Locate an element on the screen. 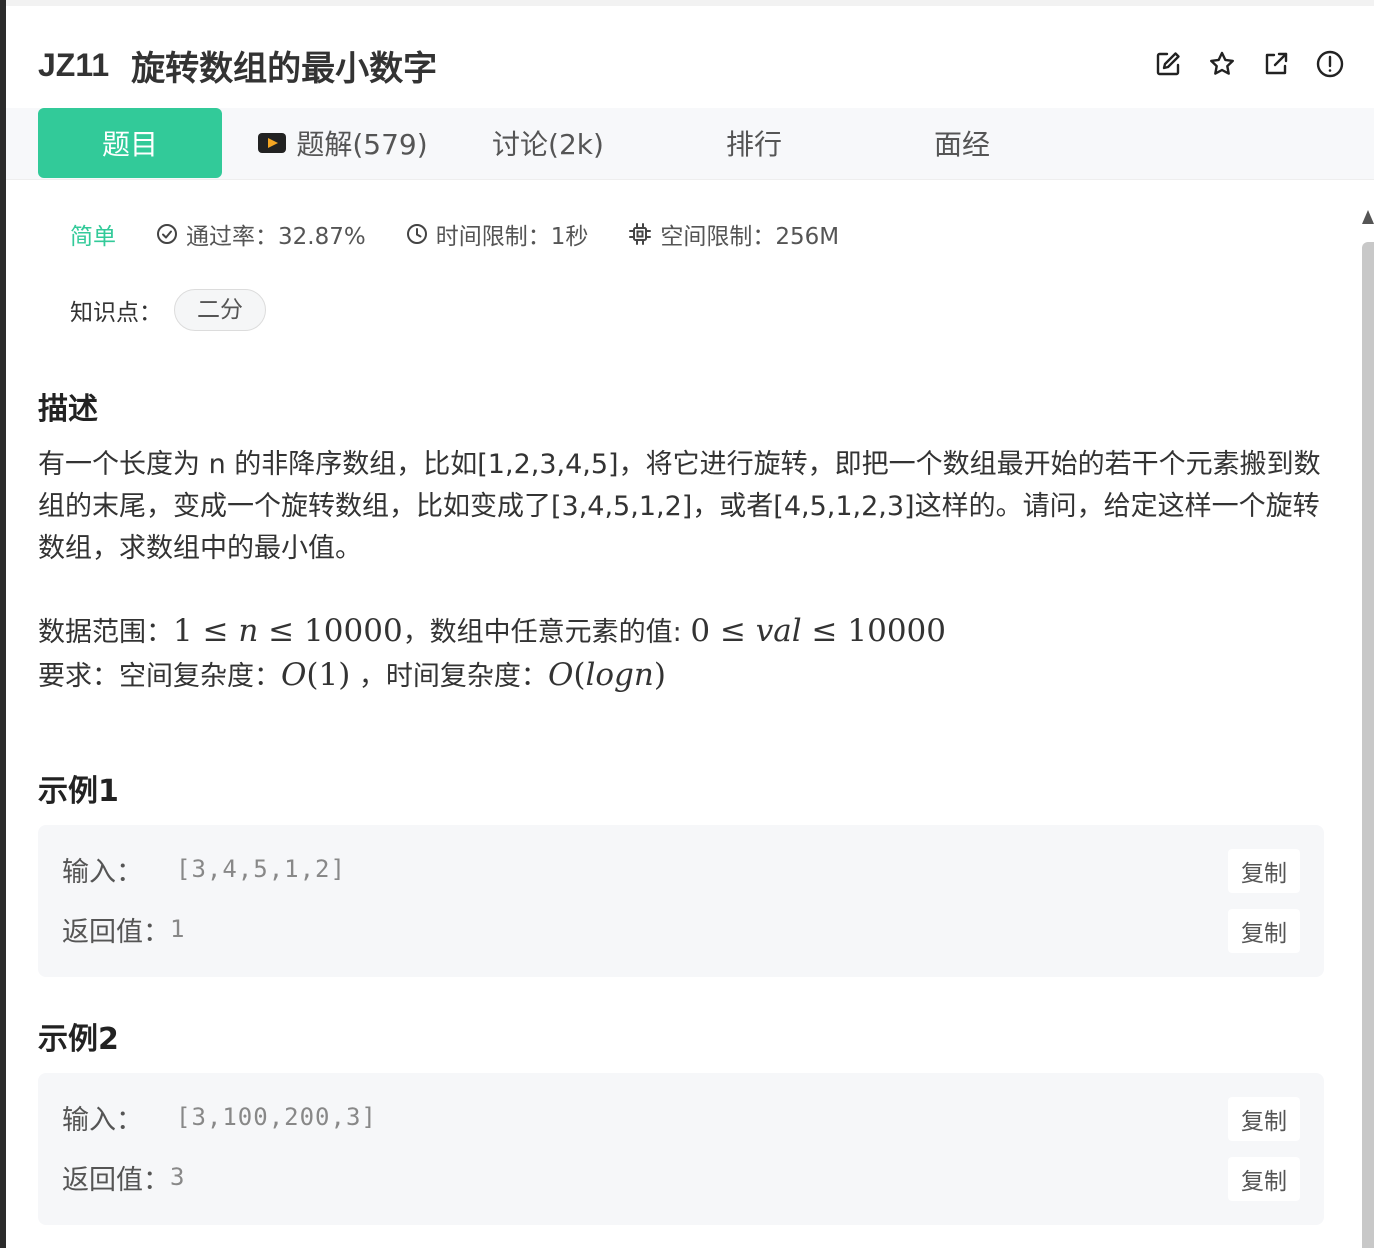  time-limit-text: 时间限制：1秒 is located at coordinates (512, 237).